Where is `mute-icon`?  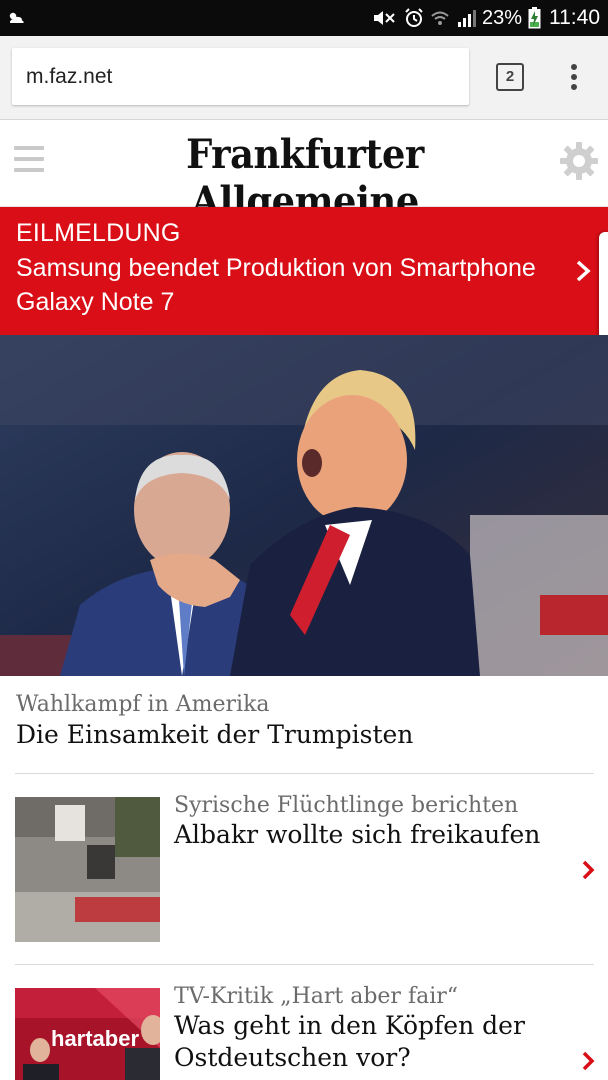 mute-icon is located at coordinates (384, 18).